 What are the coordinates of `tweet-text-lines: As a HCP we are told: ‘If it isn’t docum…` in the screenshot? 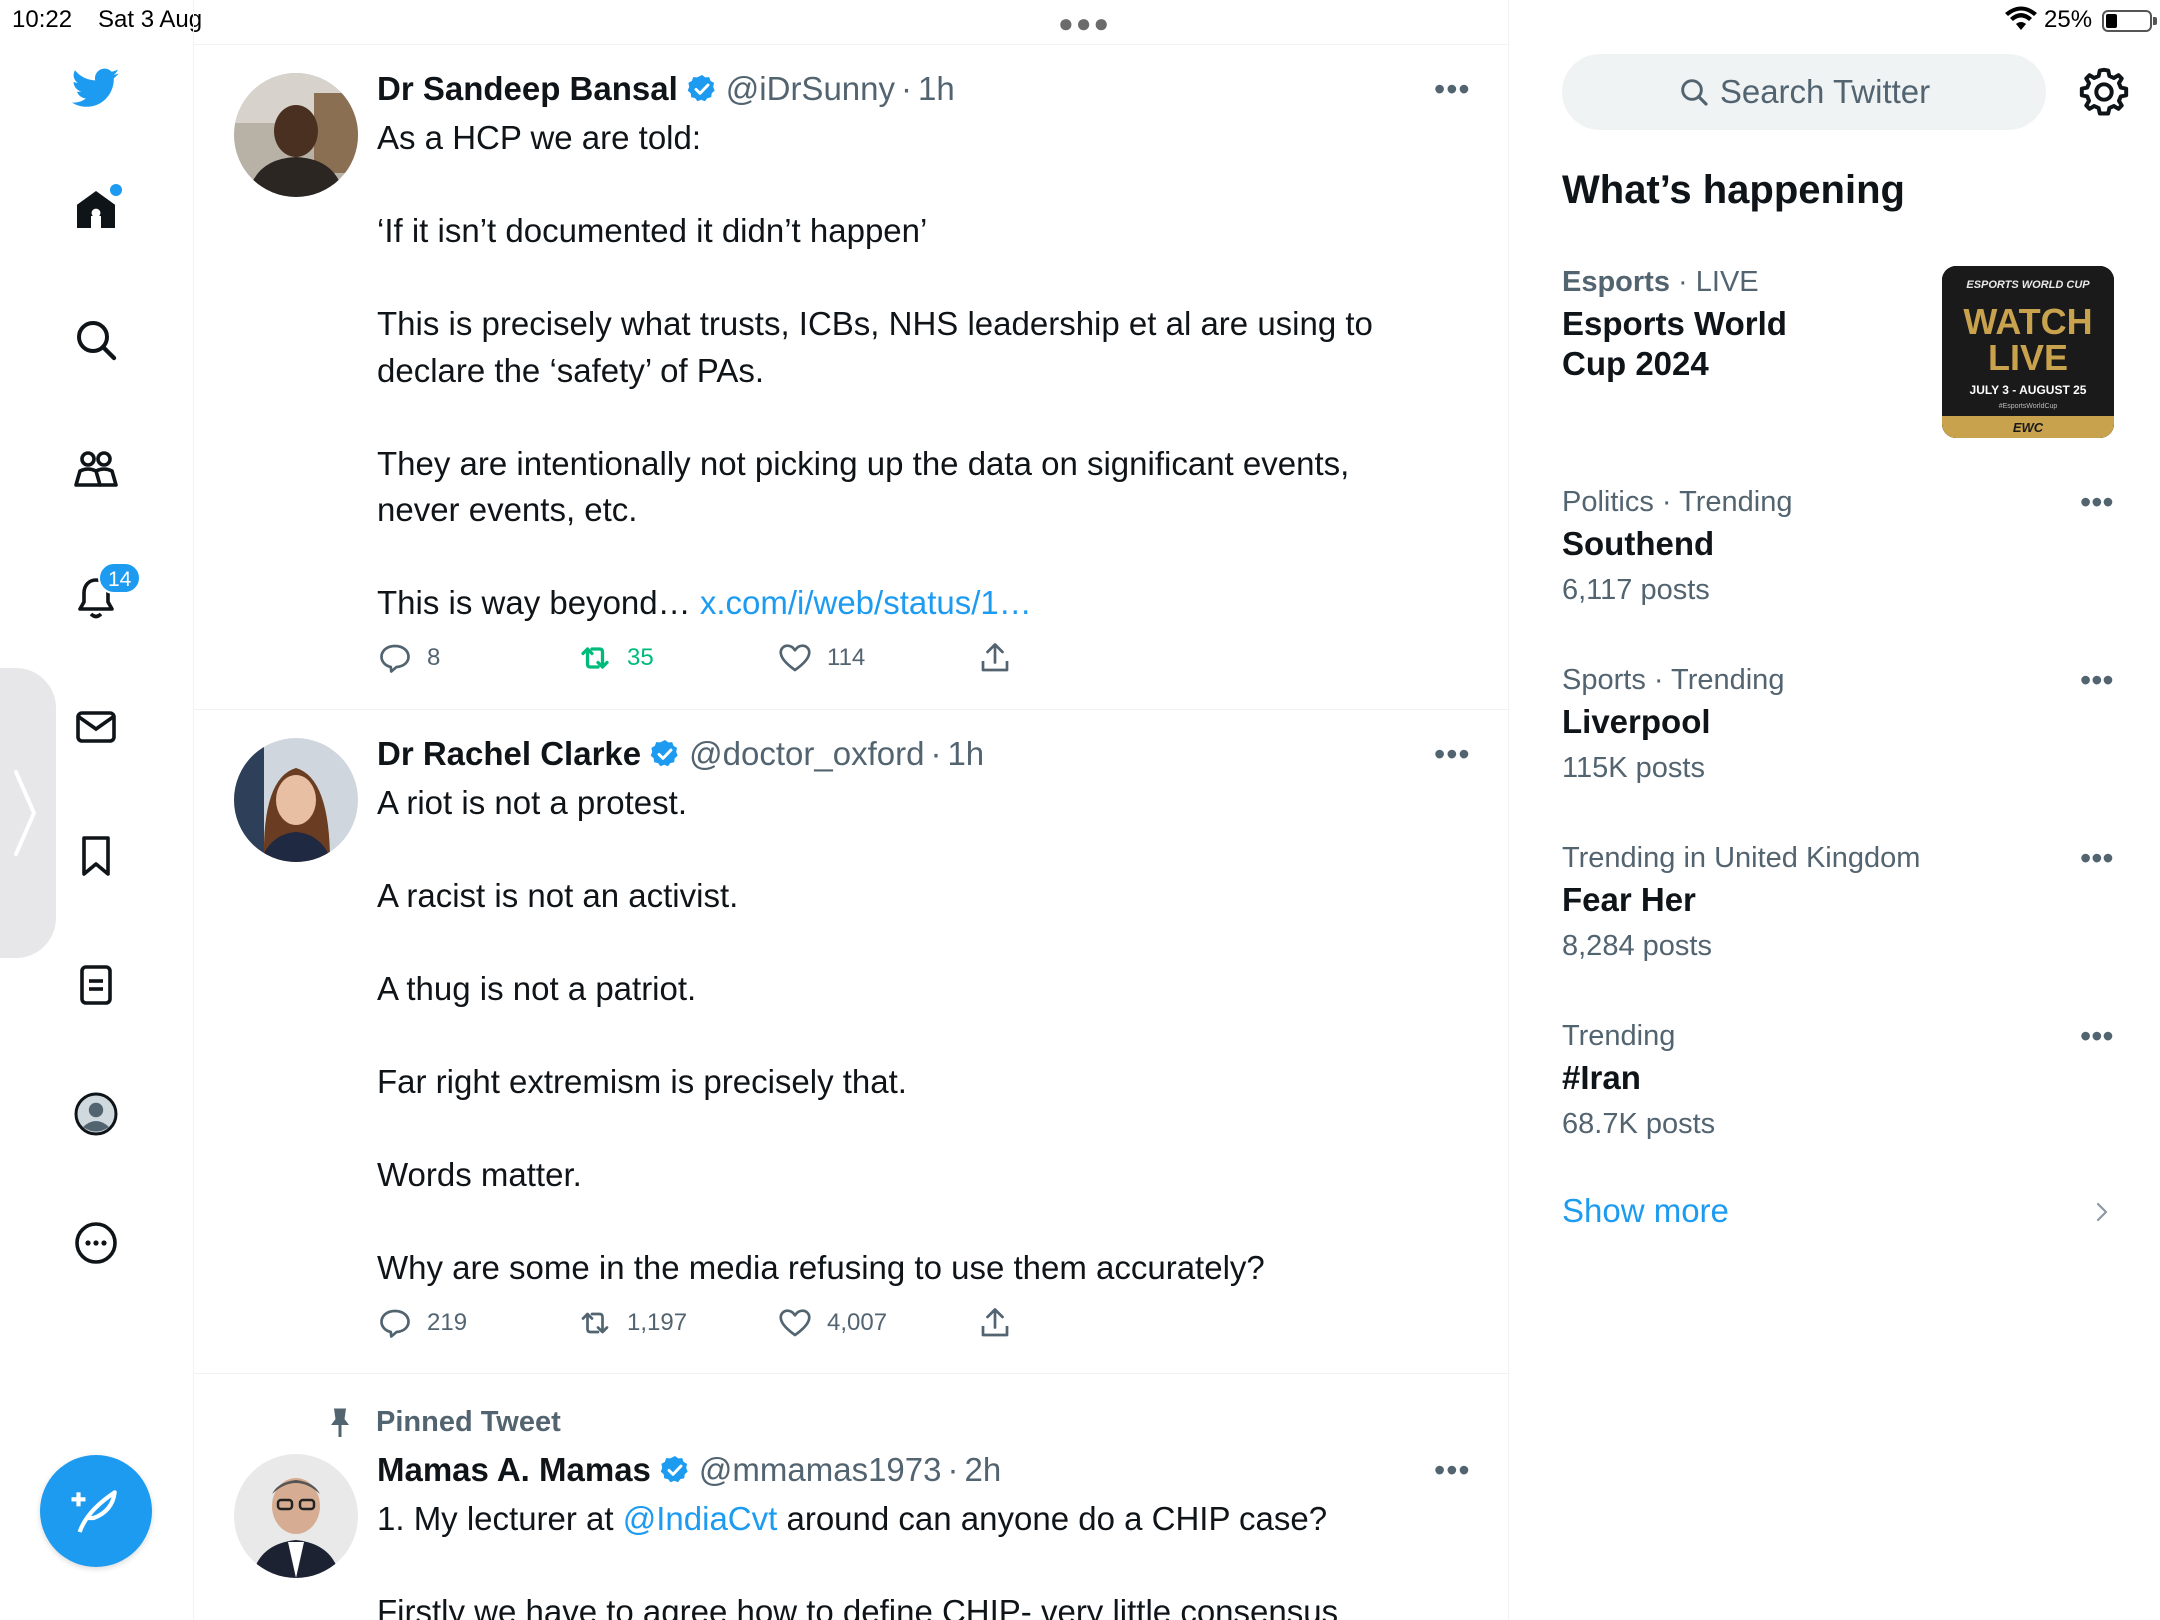 It's located at (875, 323).